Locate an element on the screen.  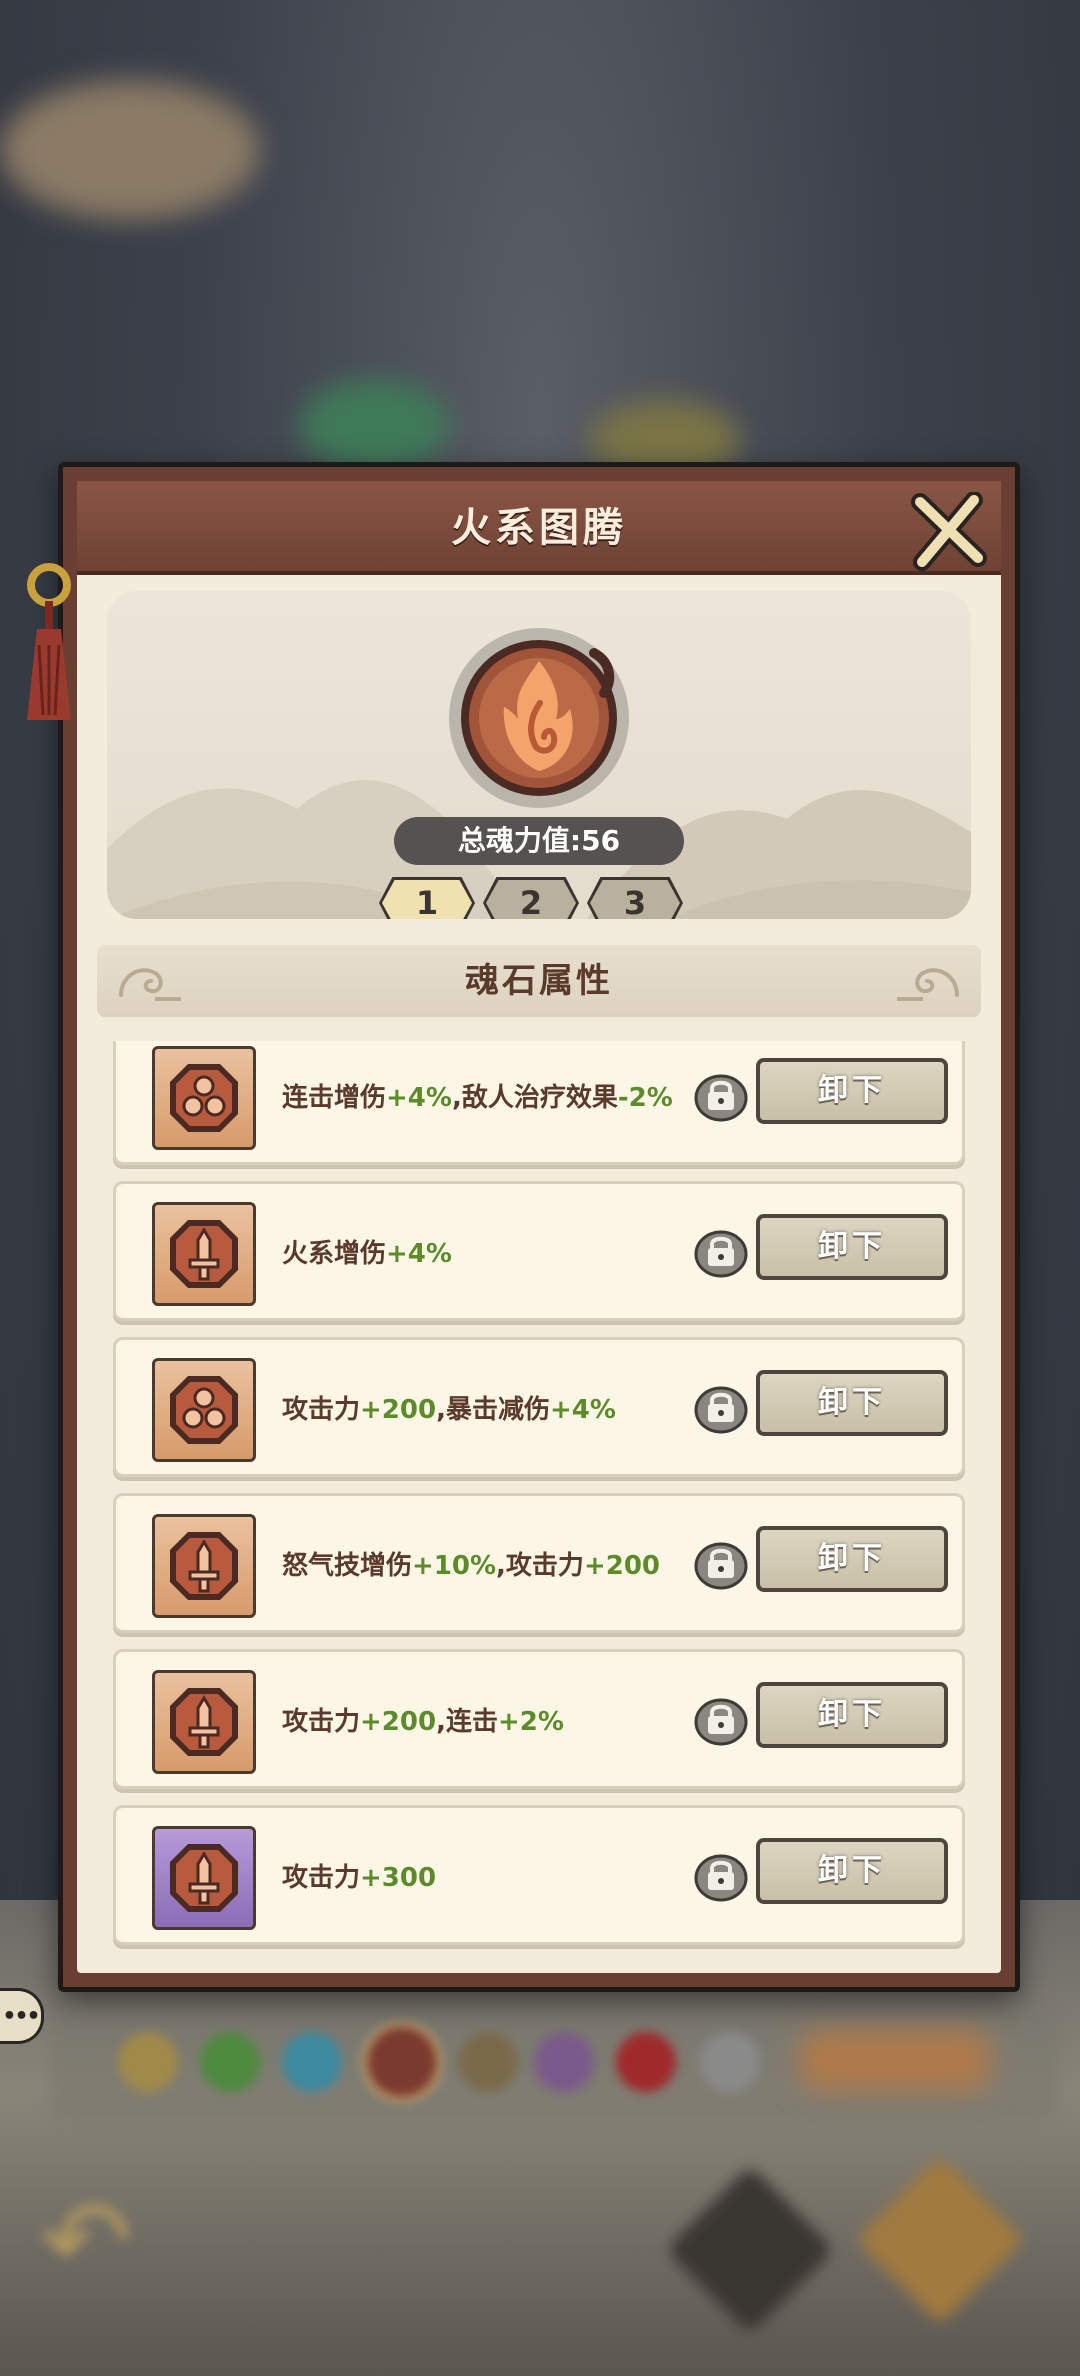
totem-hero-area: 总魂力值:56 1 2 3 is located at coordinates (539, 755).